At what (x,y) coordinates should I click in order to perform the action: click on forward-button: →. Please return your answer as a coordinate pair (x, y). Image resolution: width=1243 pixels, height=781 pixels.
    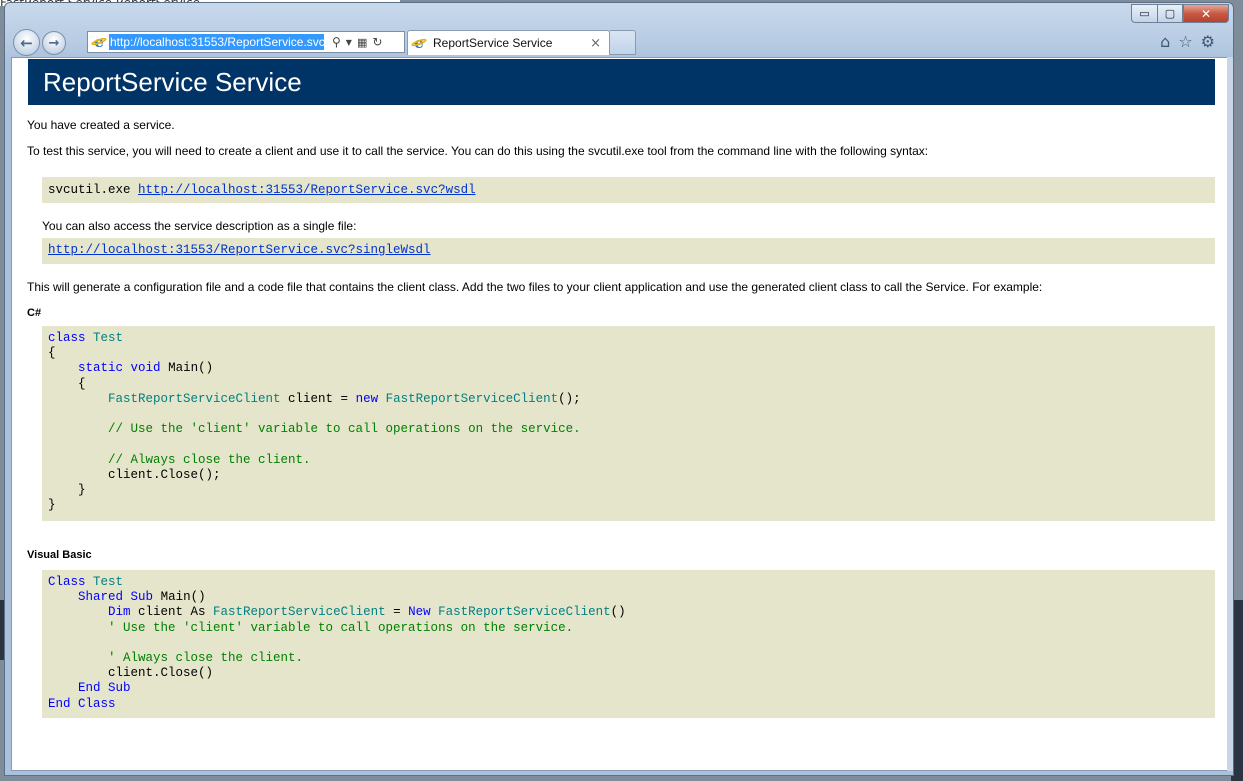
    Looking at the image, I should click on (54, 43).